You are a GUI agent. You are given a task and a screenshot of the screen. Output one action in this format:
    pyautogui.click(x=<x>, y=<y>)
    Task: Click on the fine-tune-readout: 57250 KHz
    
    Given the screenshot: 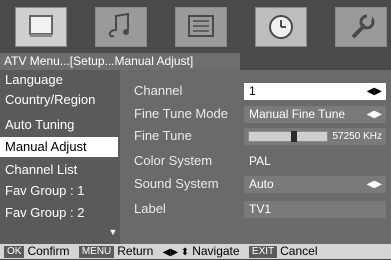 What is the action you would take?
    pyautogui.click(x=358, y=136)
    